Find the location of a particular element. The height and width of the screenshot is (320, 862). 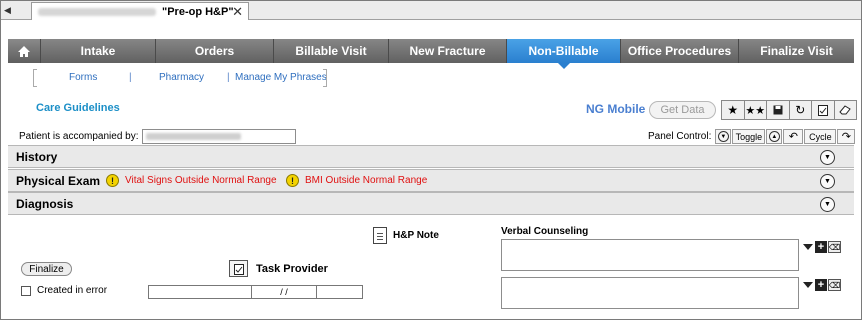

bmi-warning-text: BMI Outside Normal Range is located at coordinates (366, 180).